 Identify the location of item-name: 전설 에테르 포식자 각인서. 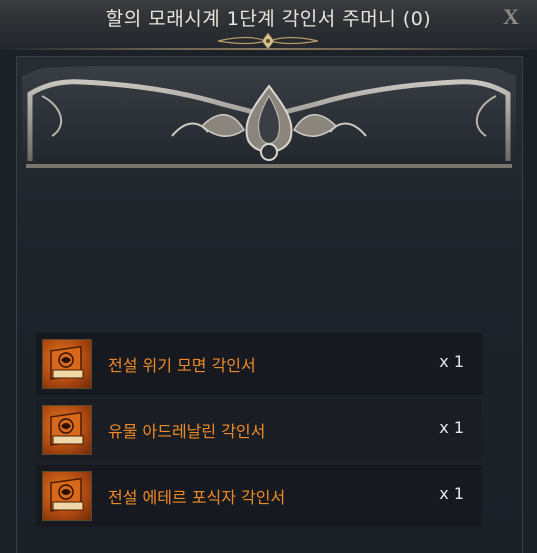
(197, 497).